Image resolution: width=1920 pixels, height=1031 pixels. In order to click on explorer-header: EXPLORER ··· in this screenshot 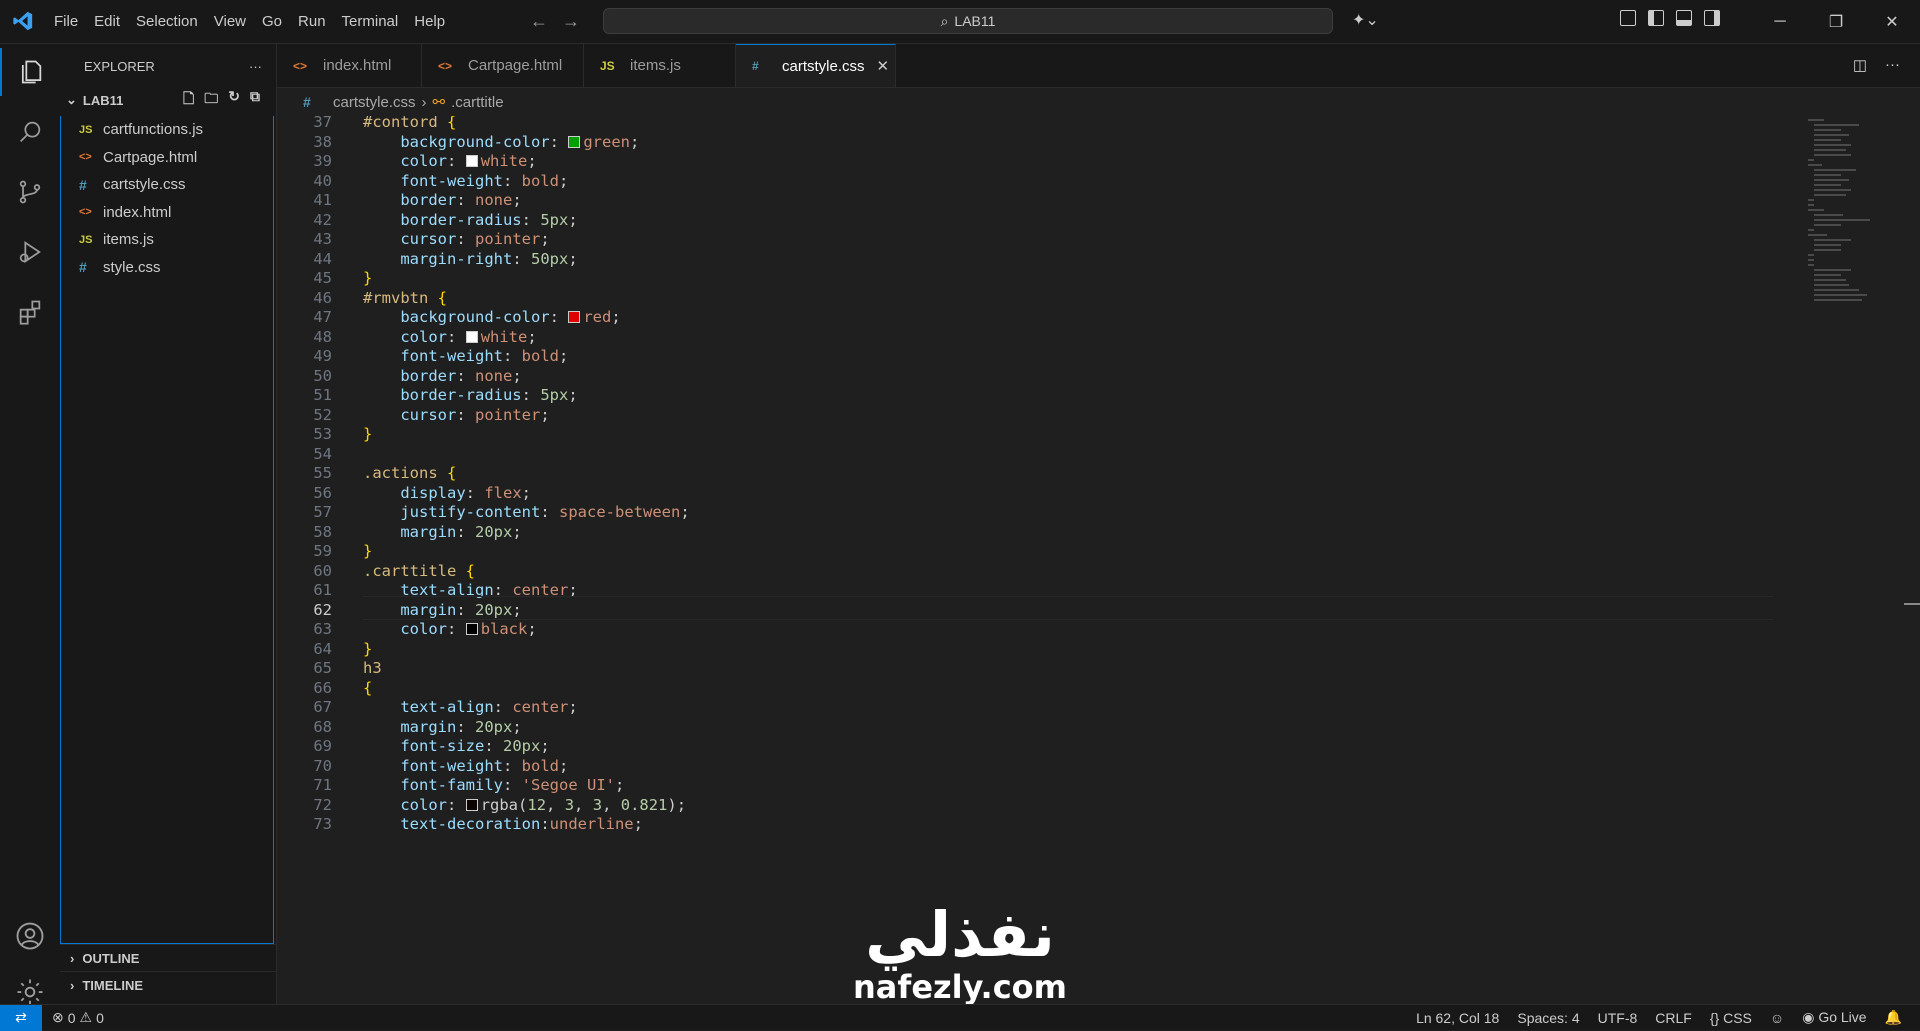, I will do `click(168, 66)`.